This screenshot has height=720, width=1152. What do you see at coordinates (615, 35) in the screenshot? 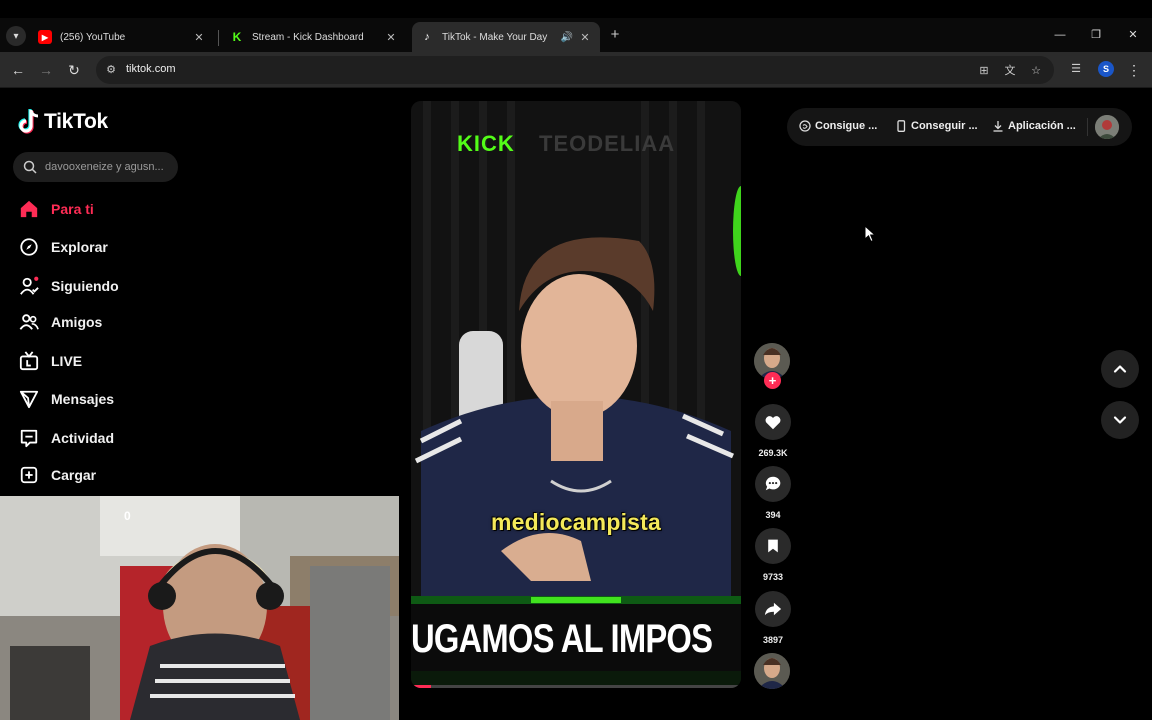
I see `new-tab-button: +` at bounding box center [615, 35].